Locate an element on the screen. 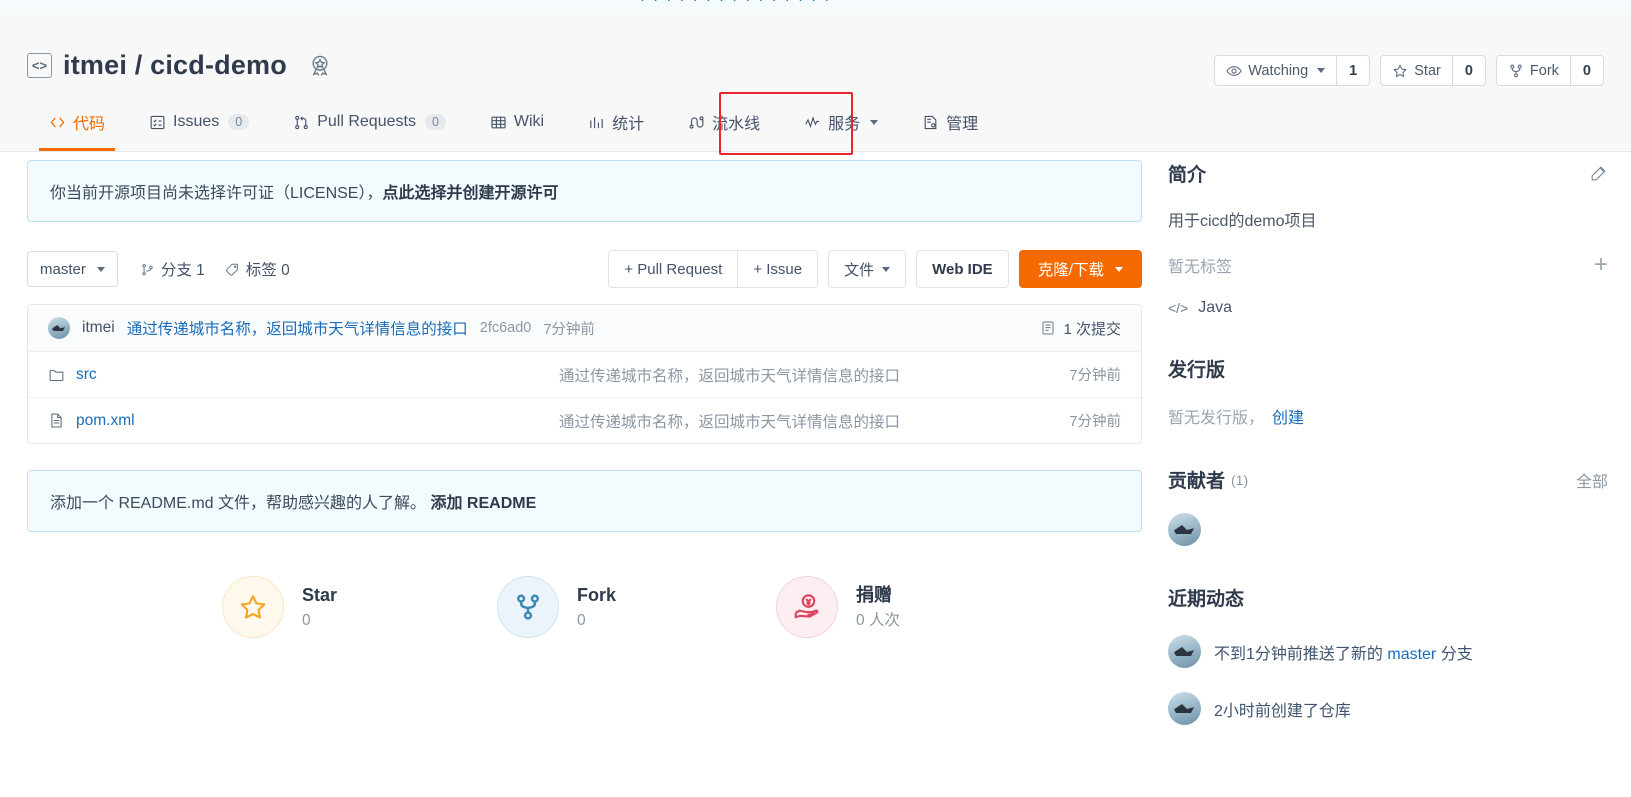 The width and height of the screenshot is (1631, 797). intro-section-header: 简介 is located at coordinates (1388, 173).